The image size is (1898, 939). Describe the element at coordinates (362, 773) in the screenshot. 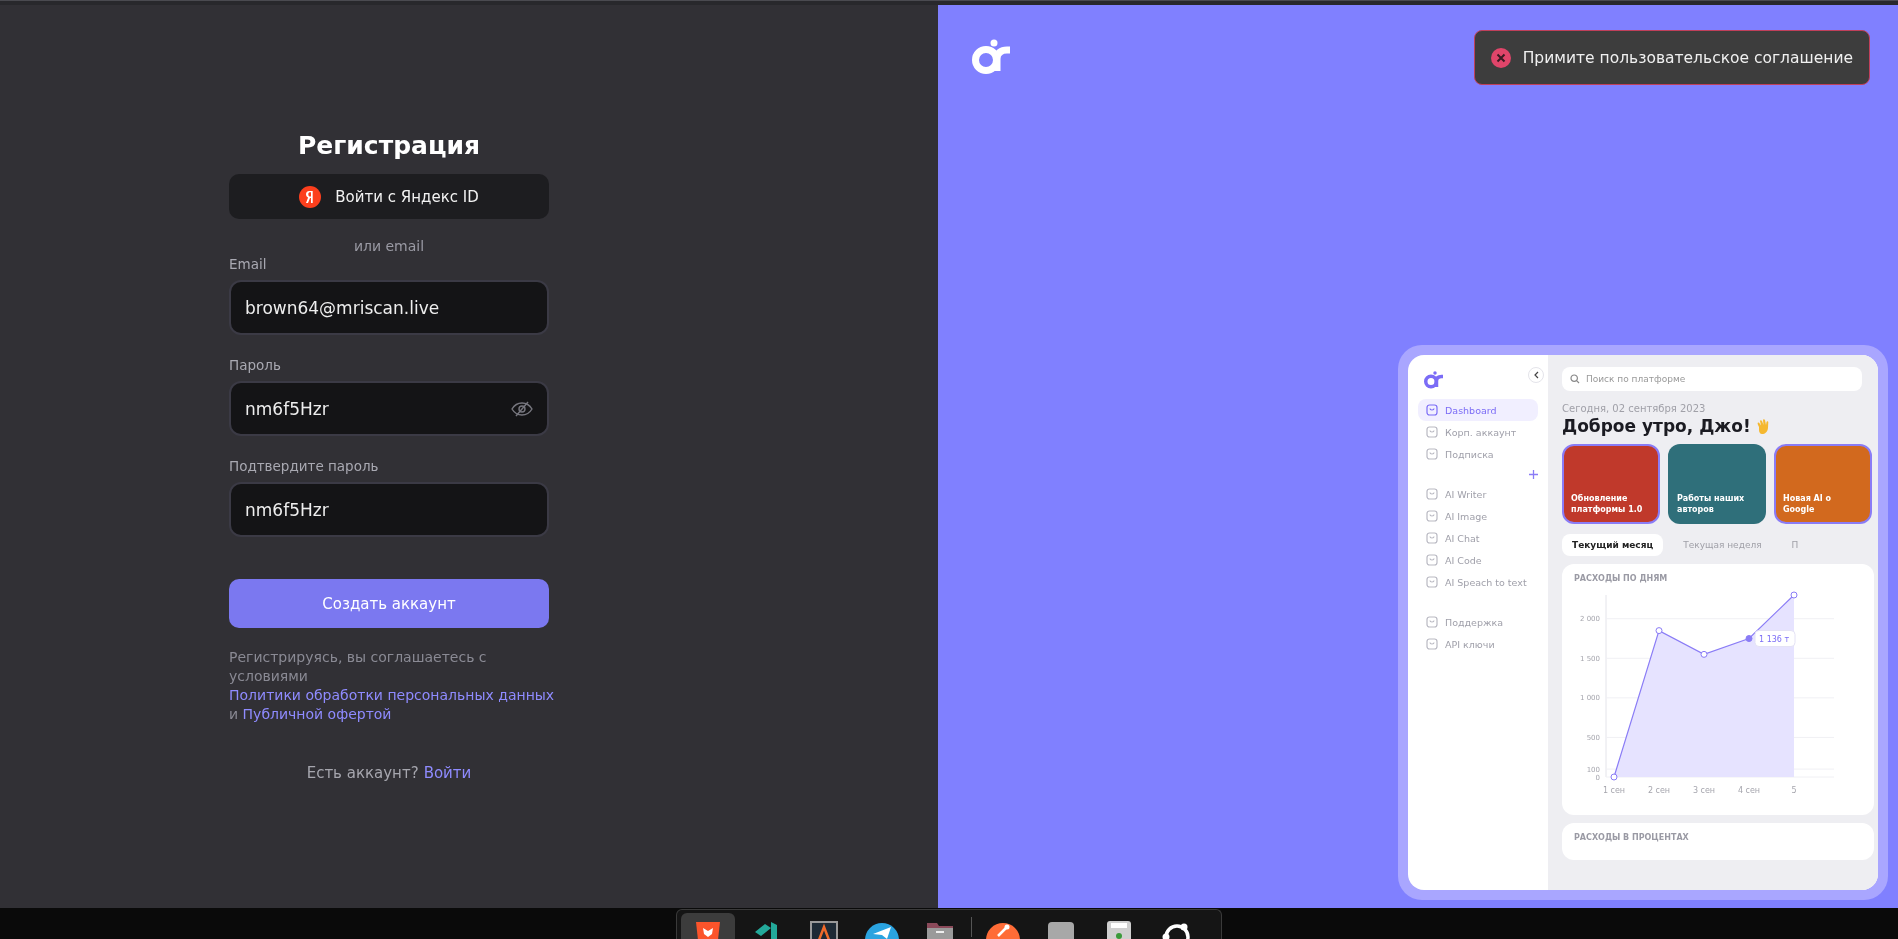

I see `login-prompt: Есть аккаунт?` at that location.